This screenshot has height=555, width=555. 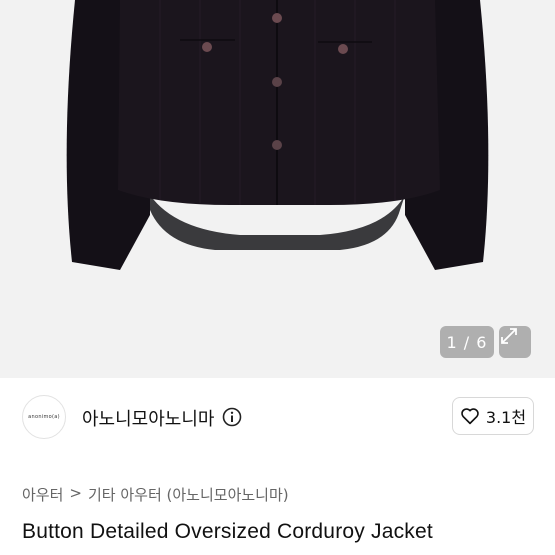 I want to click on expand-button, so click(x=515, y=342).